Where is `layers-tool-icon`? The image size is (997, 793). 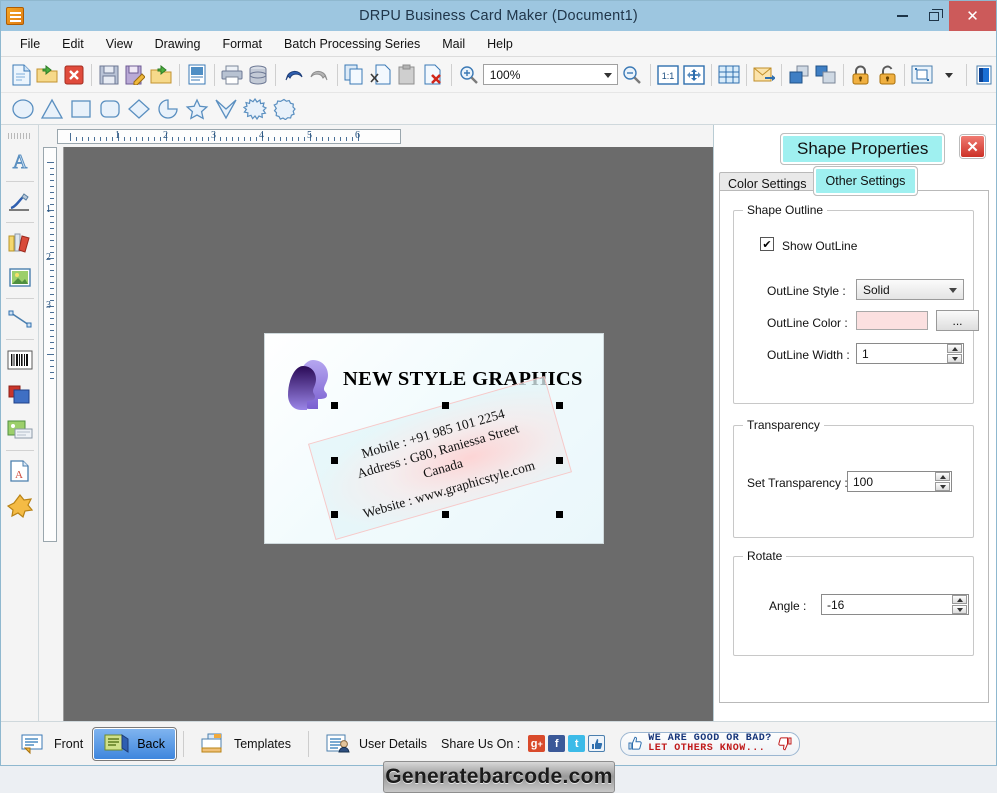
layers-tool-icon is located at coordinates (20, 395).